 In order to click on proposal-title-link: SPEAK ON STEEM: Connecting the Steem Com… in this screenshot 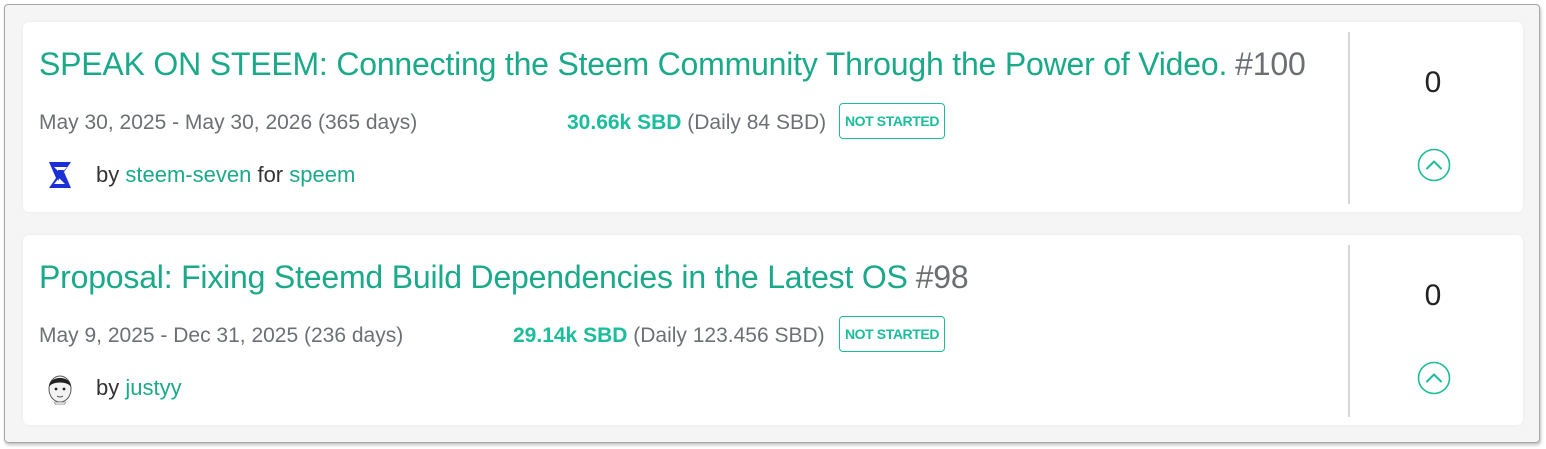, I will do `click(672, 64)`.